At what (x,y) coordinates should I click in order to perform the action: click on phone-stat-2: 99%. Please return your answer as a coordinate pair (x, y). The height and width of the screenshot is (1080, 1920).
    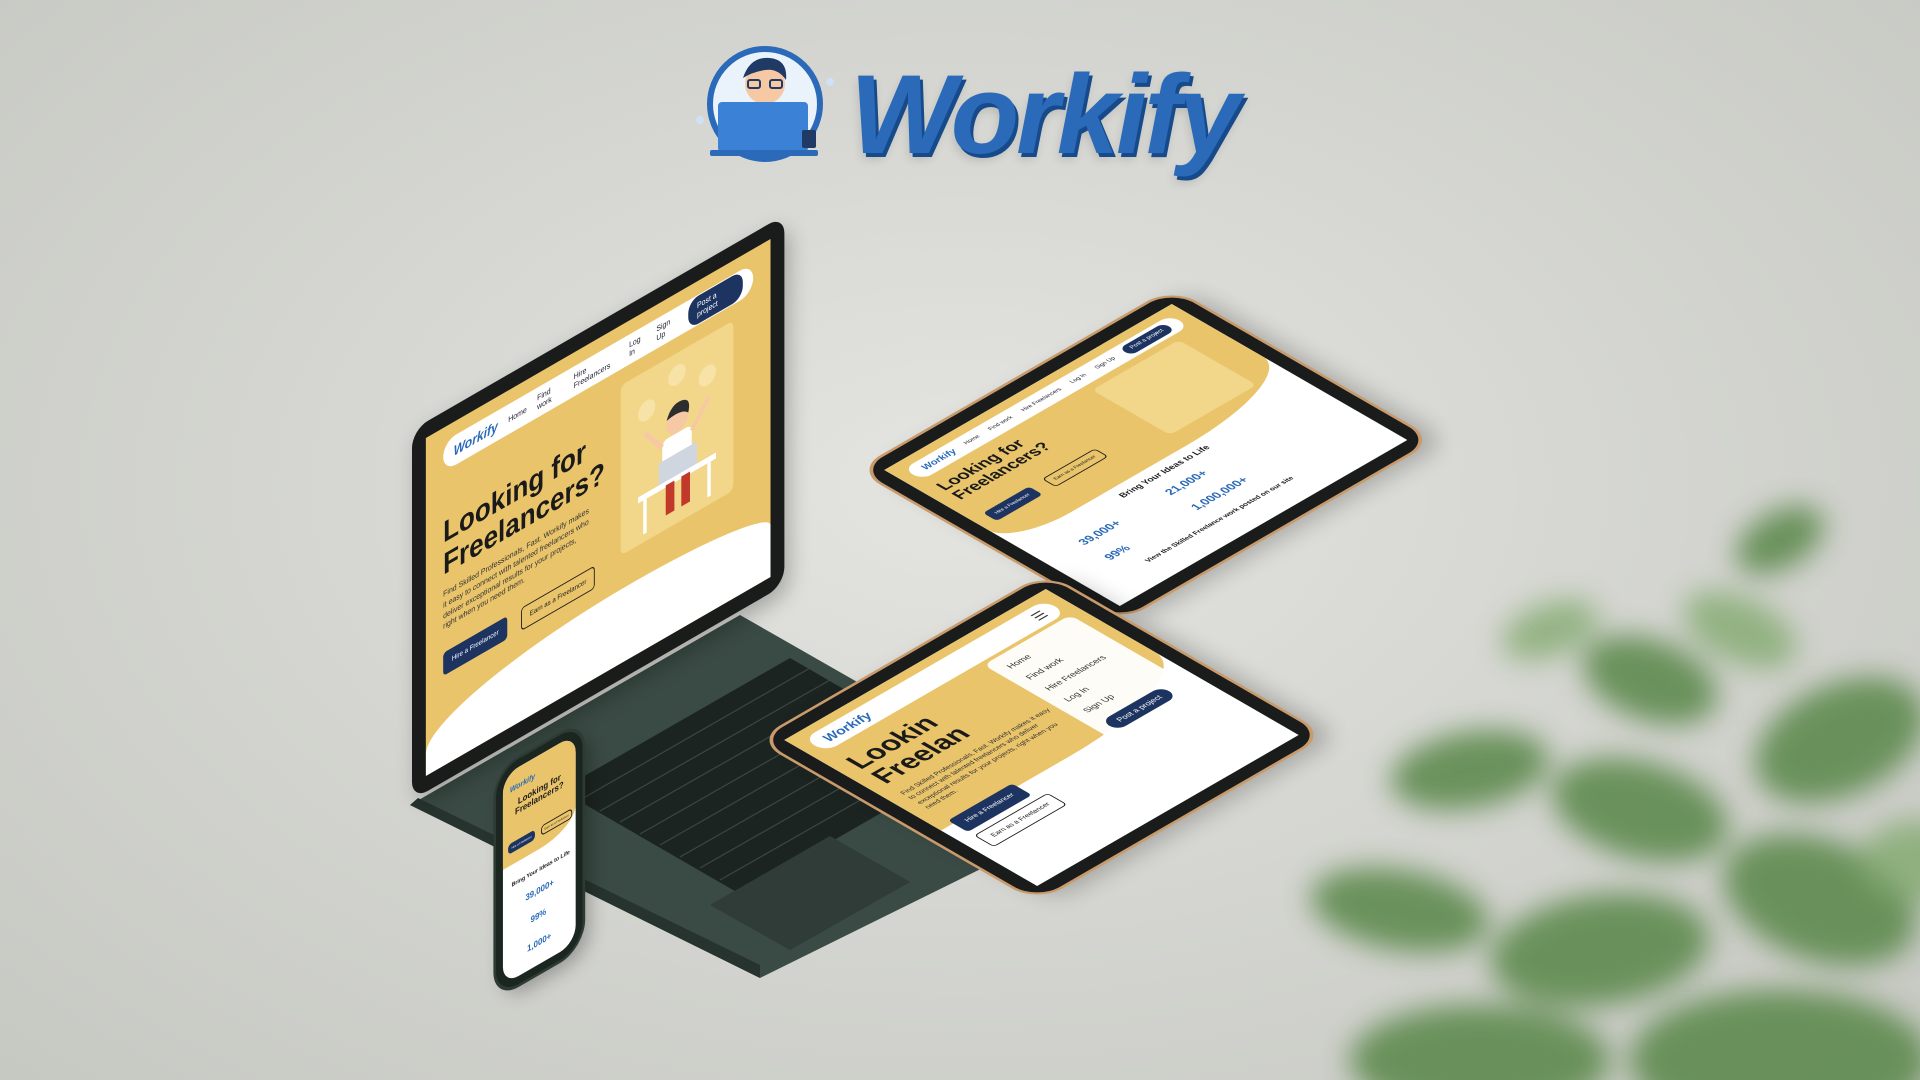
    Looking at the image, I should click on (538, 915).